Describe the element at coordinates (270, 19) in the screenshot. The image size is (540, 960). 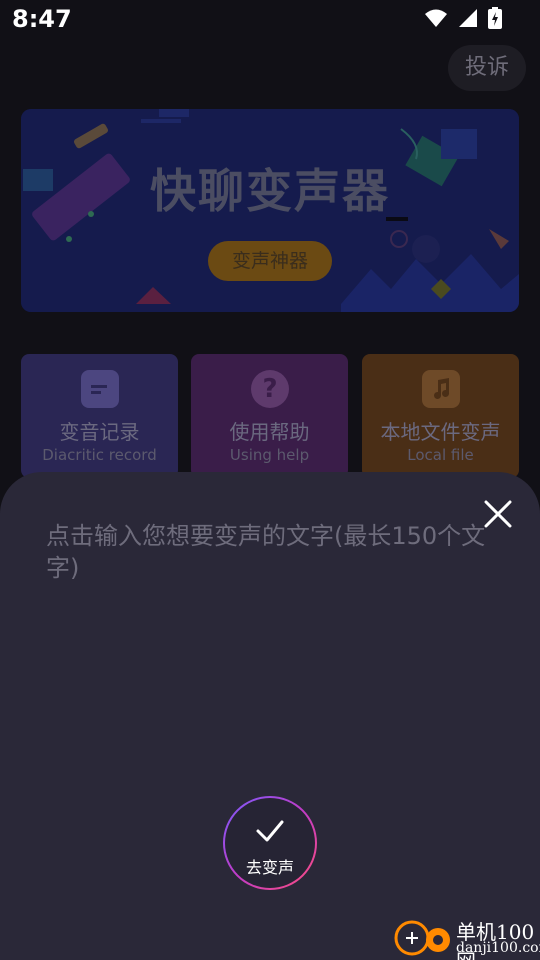
I see `status-bar: 8:47` at that location.